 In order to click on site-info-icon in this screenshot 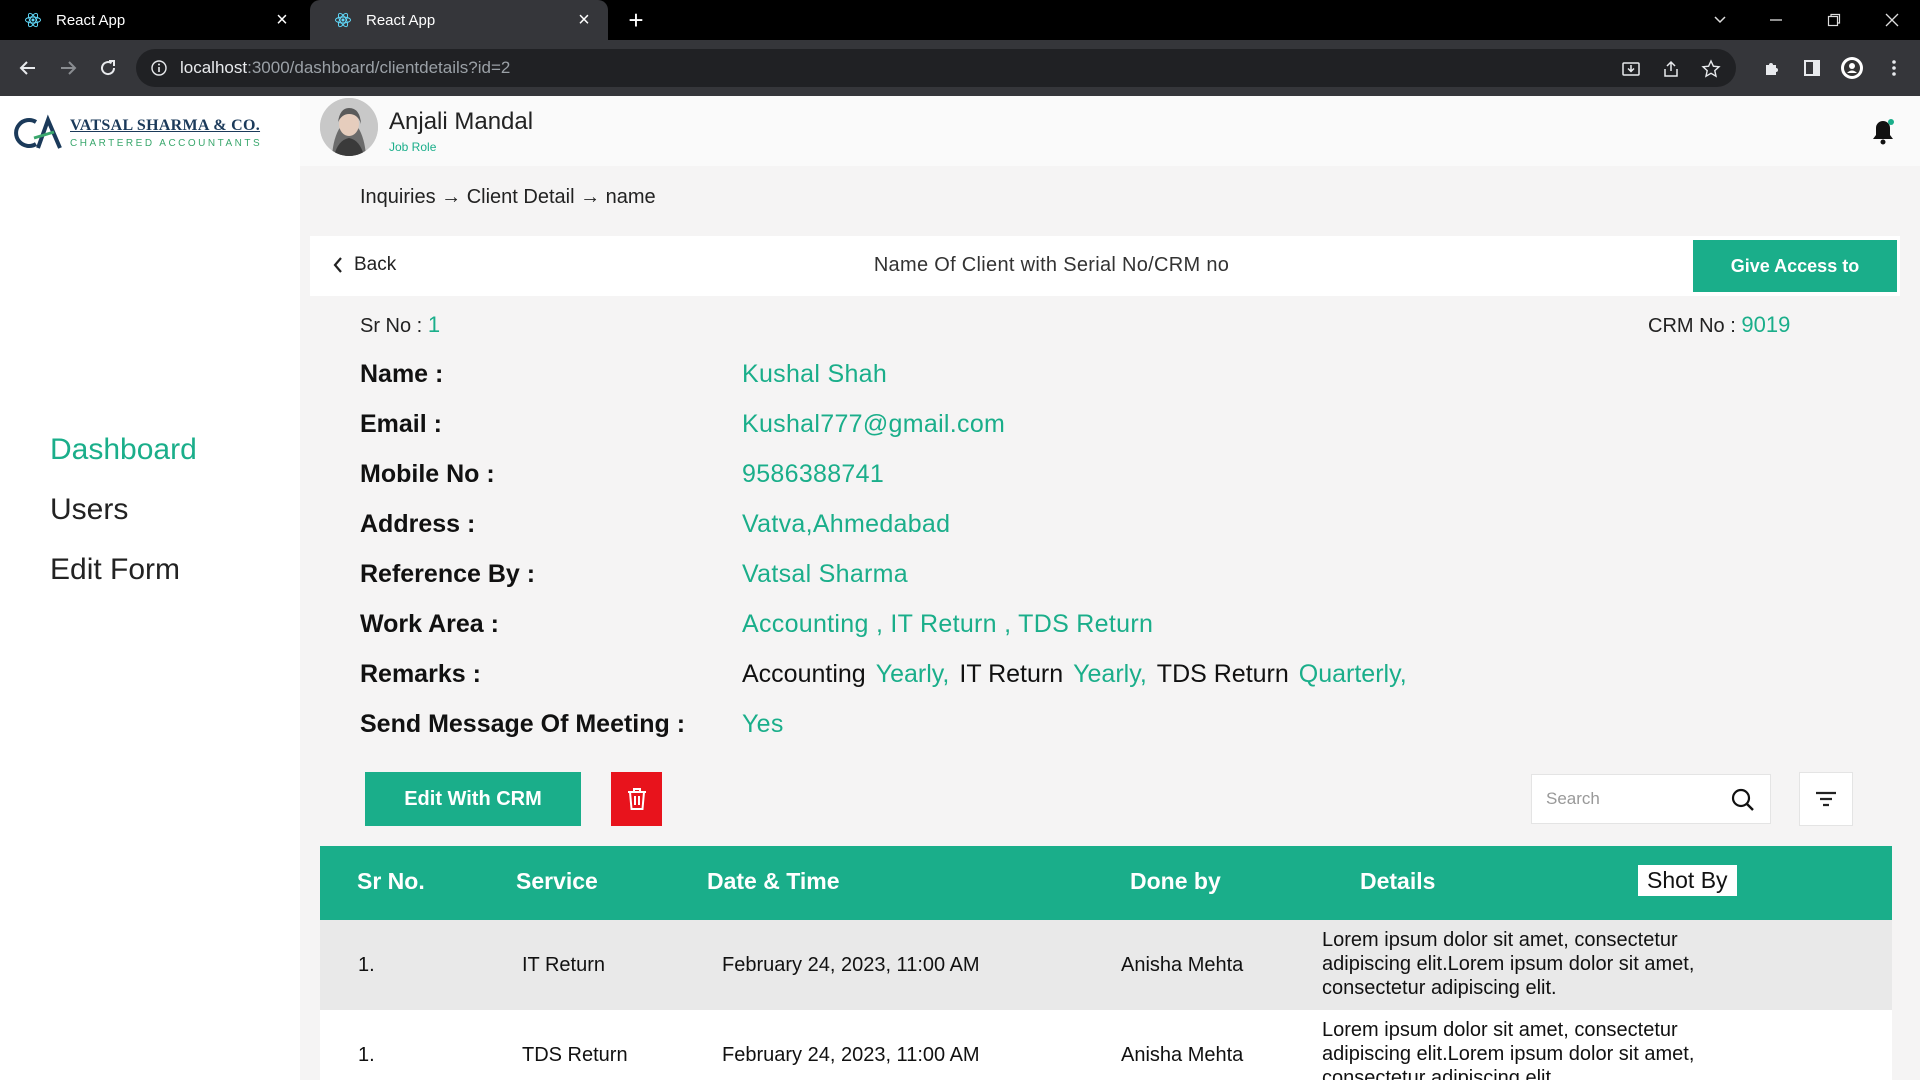, I will do `click(159, 68)`.